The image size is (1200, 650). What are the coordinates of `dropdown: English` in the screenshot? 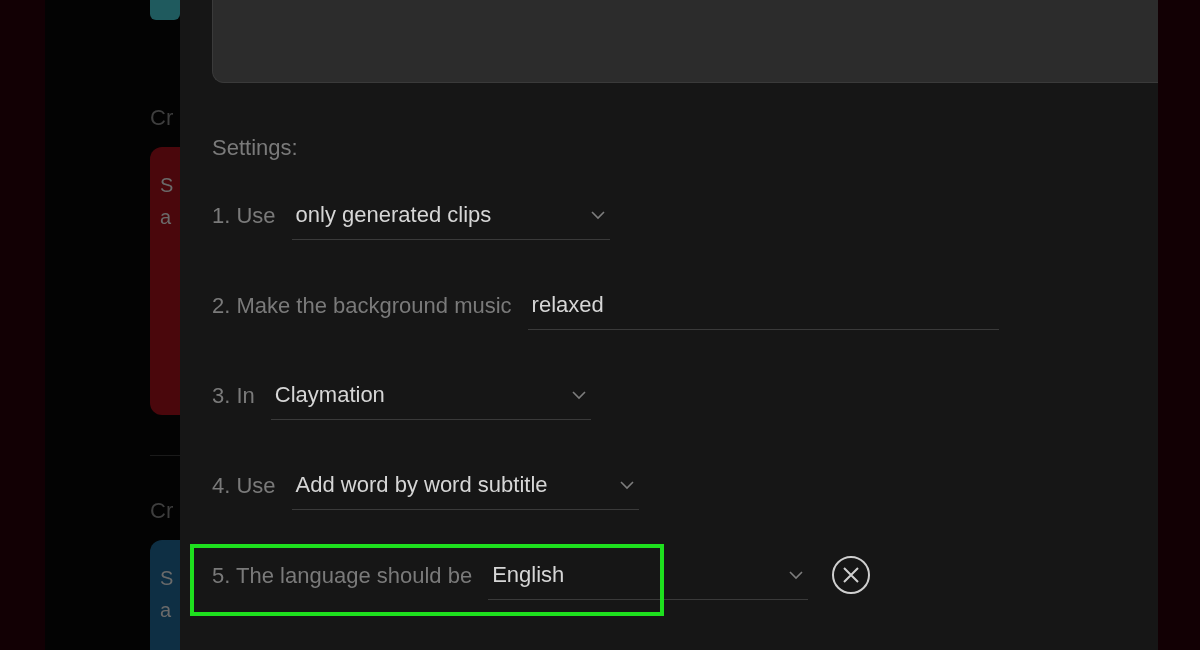 It's located at (648, 575).